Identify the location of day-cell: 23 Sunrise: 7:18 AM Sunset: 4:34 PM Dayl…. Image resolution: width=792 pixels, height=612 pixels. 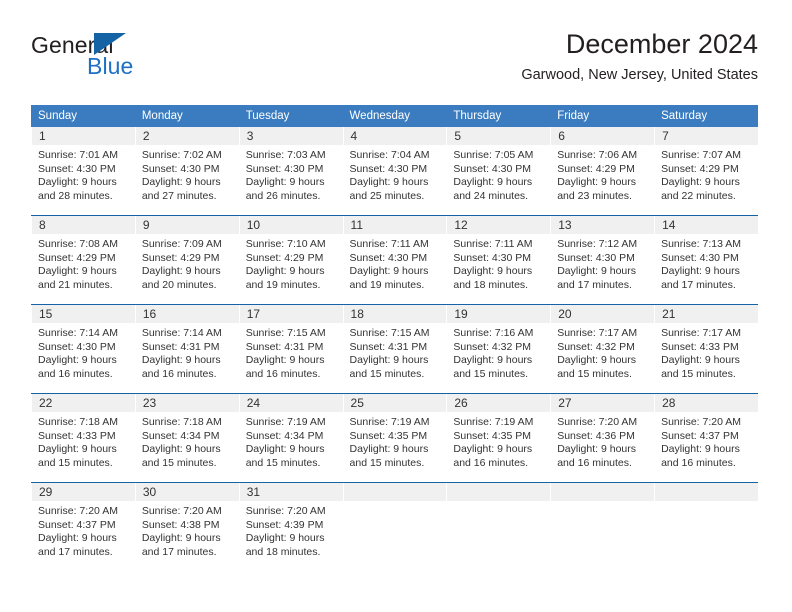
(186, 438).